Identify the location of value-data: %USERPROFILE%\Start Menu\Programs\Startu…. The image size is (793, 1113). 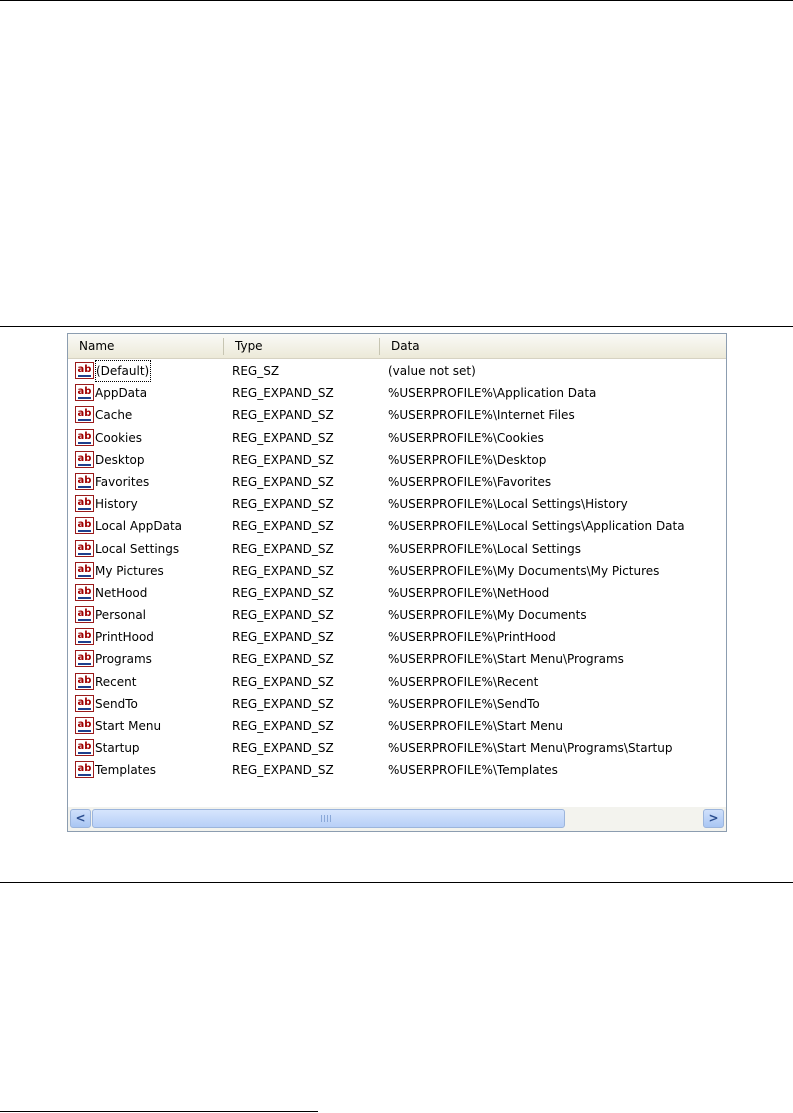
(530, 748).